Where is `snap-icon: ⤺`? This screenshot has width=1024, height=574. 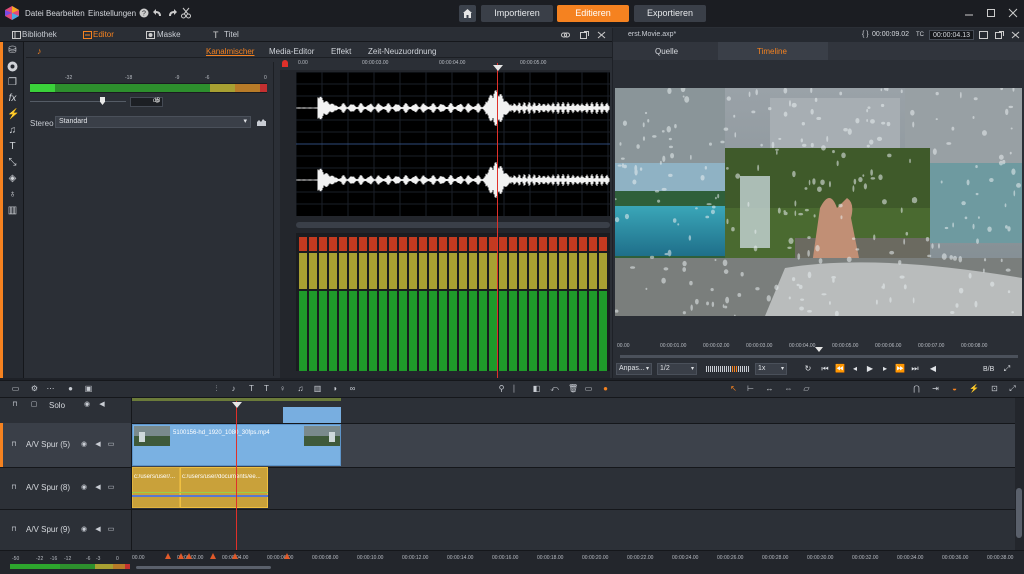
snap-icon: ⤺ is located at coordinates (554, 388).